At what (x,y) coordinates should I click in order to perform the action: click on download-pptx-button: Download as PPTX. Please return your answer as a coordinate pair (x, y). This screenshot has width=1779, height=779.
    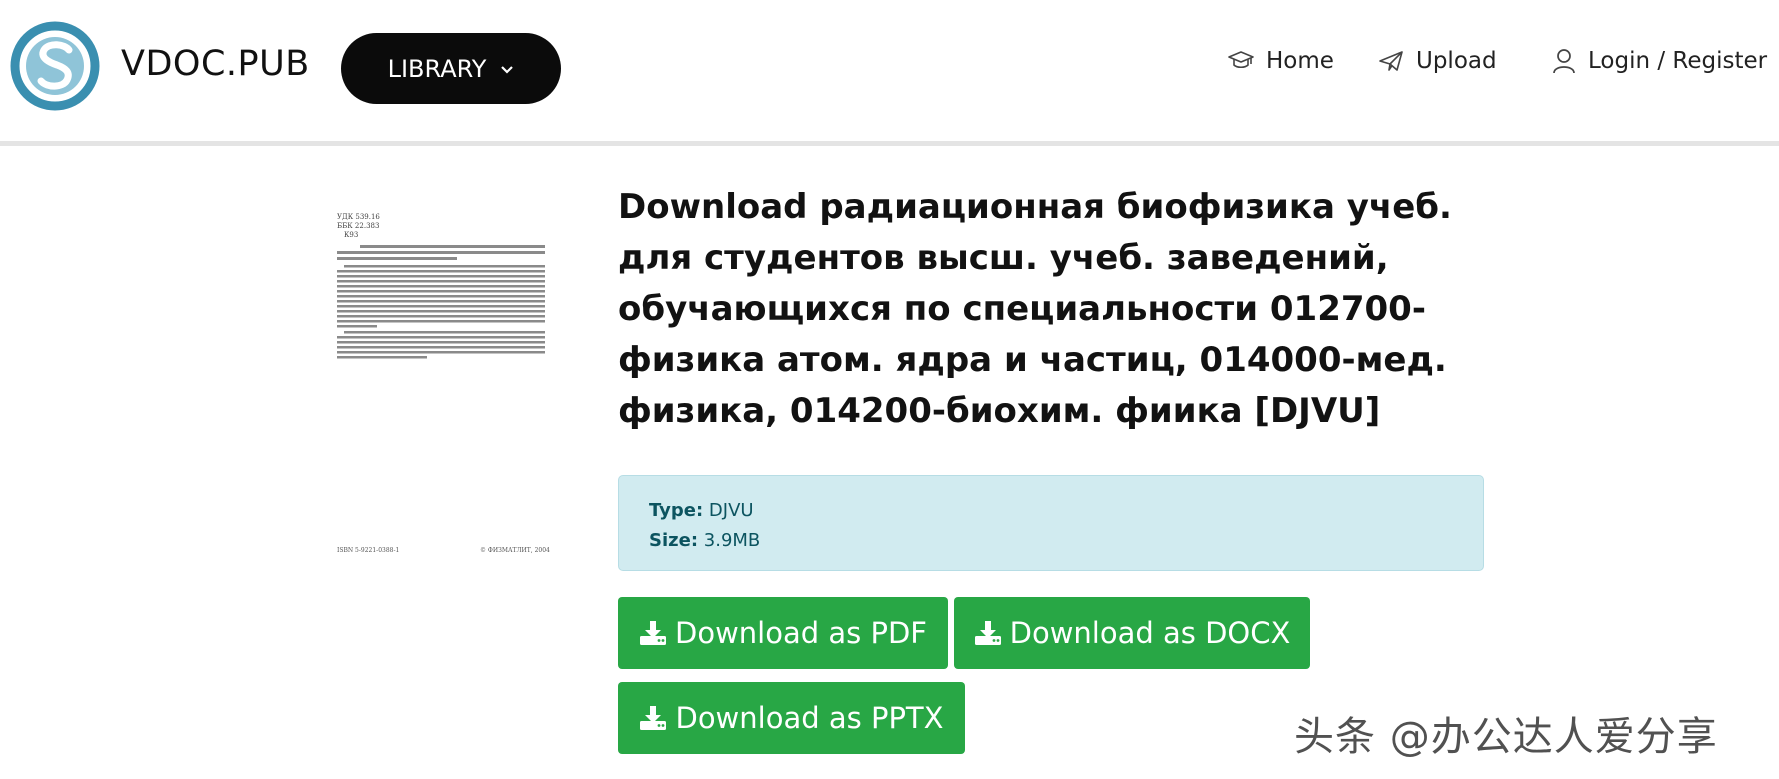
    Looking at the image, I should click on (791, 718).